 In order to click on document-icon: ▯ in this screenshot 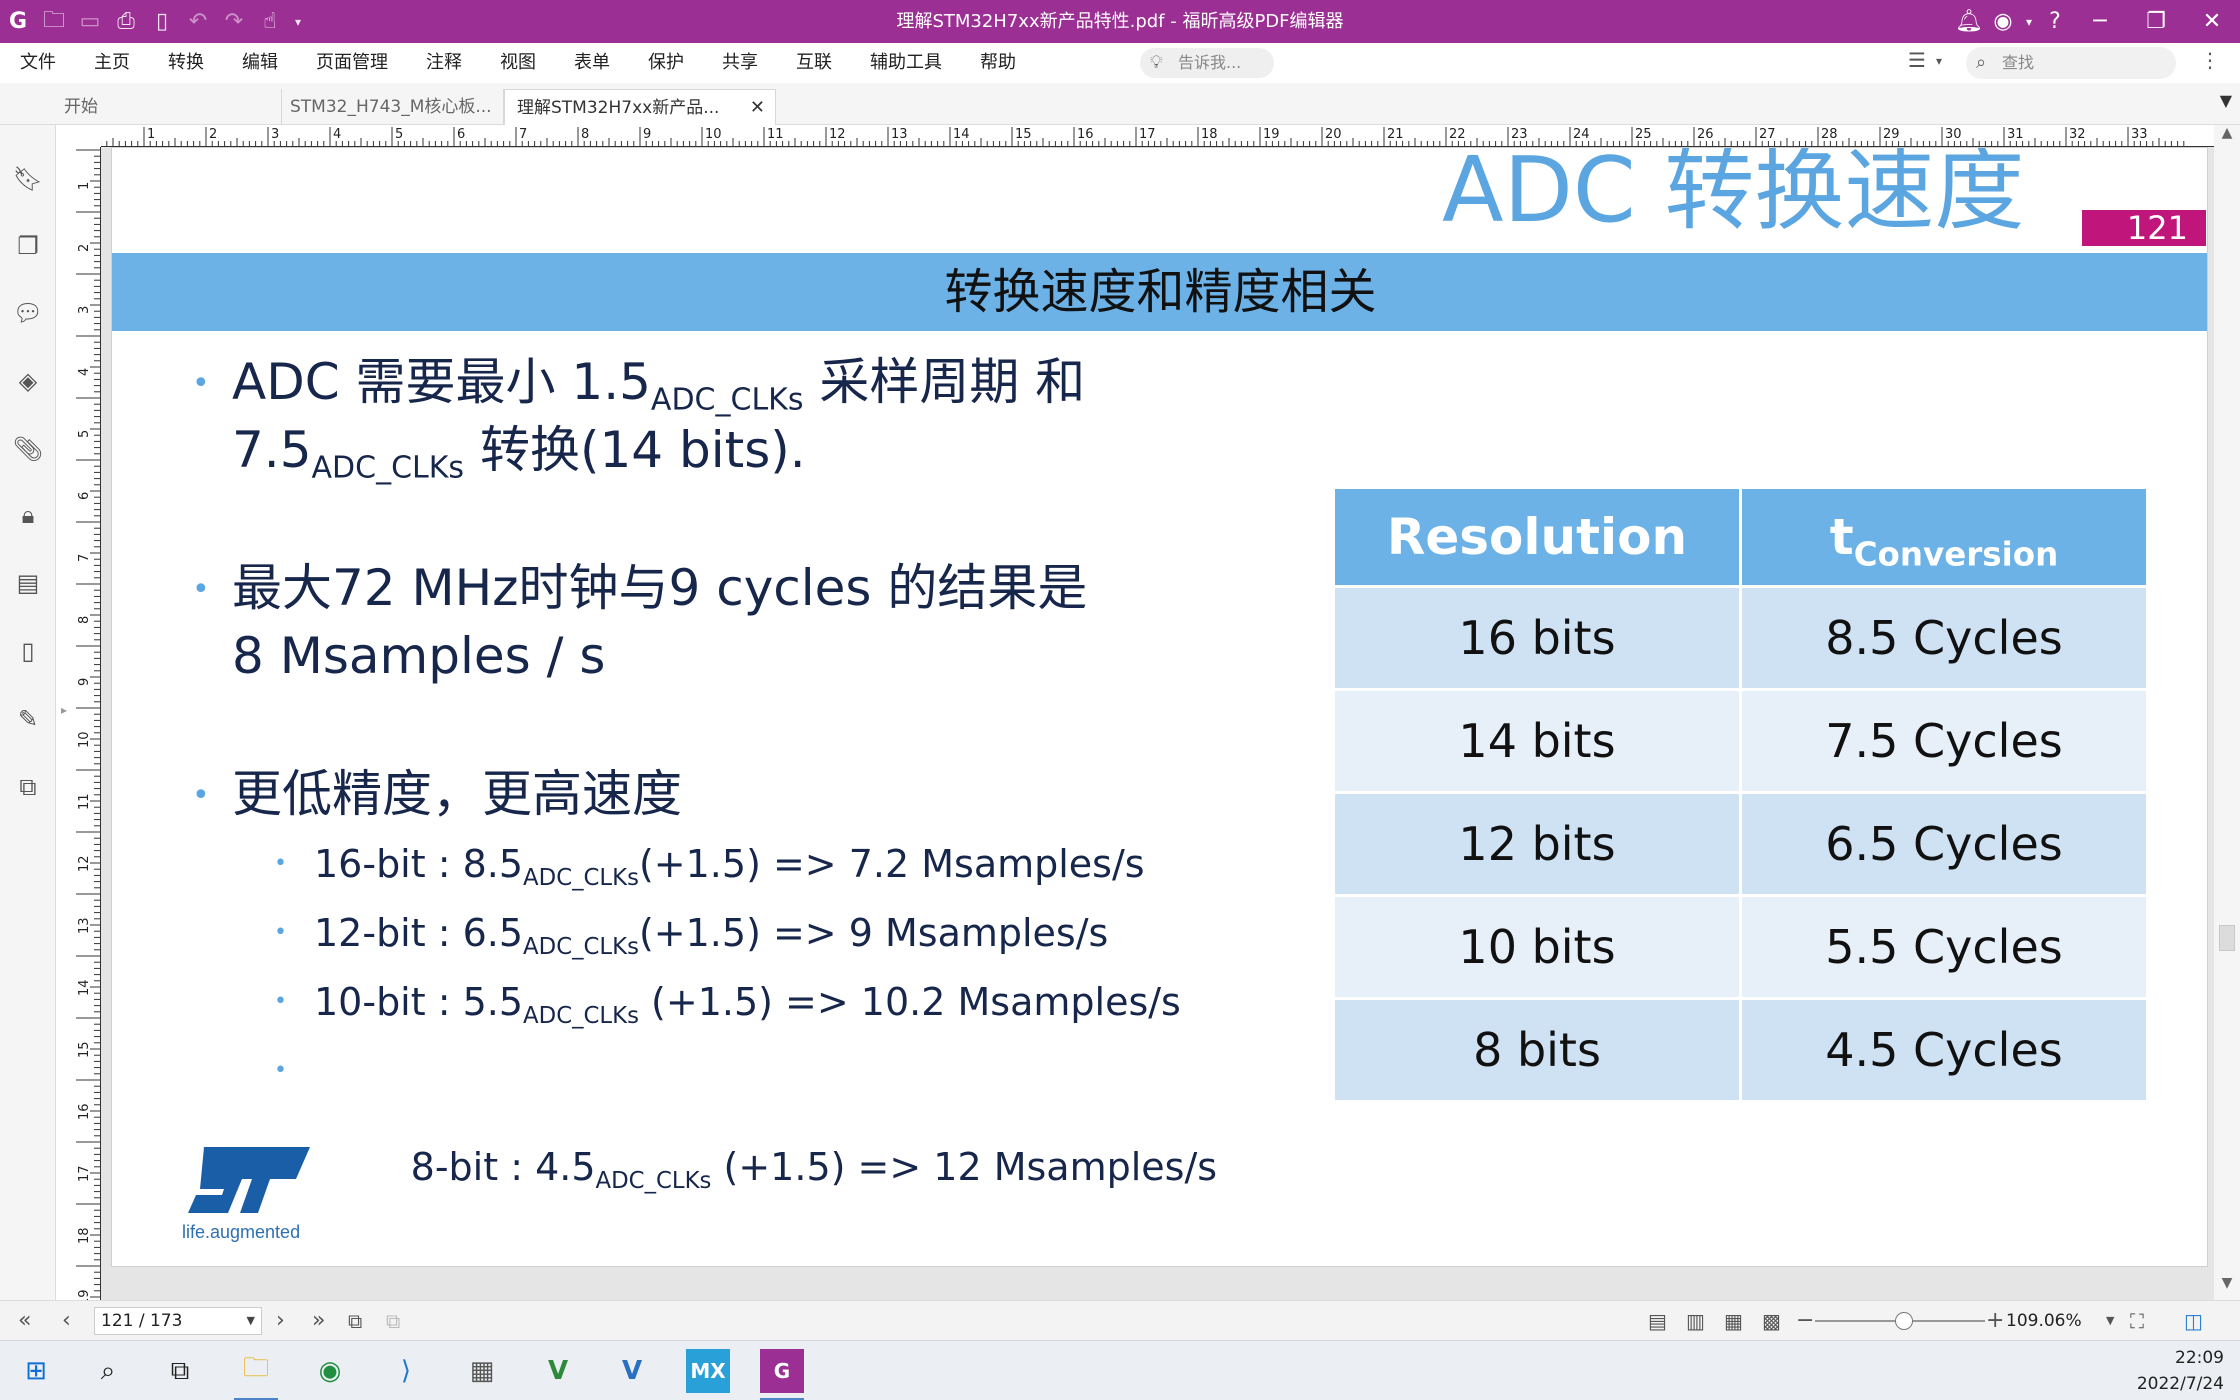, I will do `click(28, 651)`.